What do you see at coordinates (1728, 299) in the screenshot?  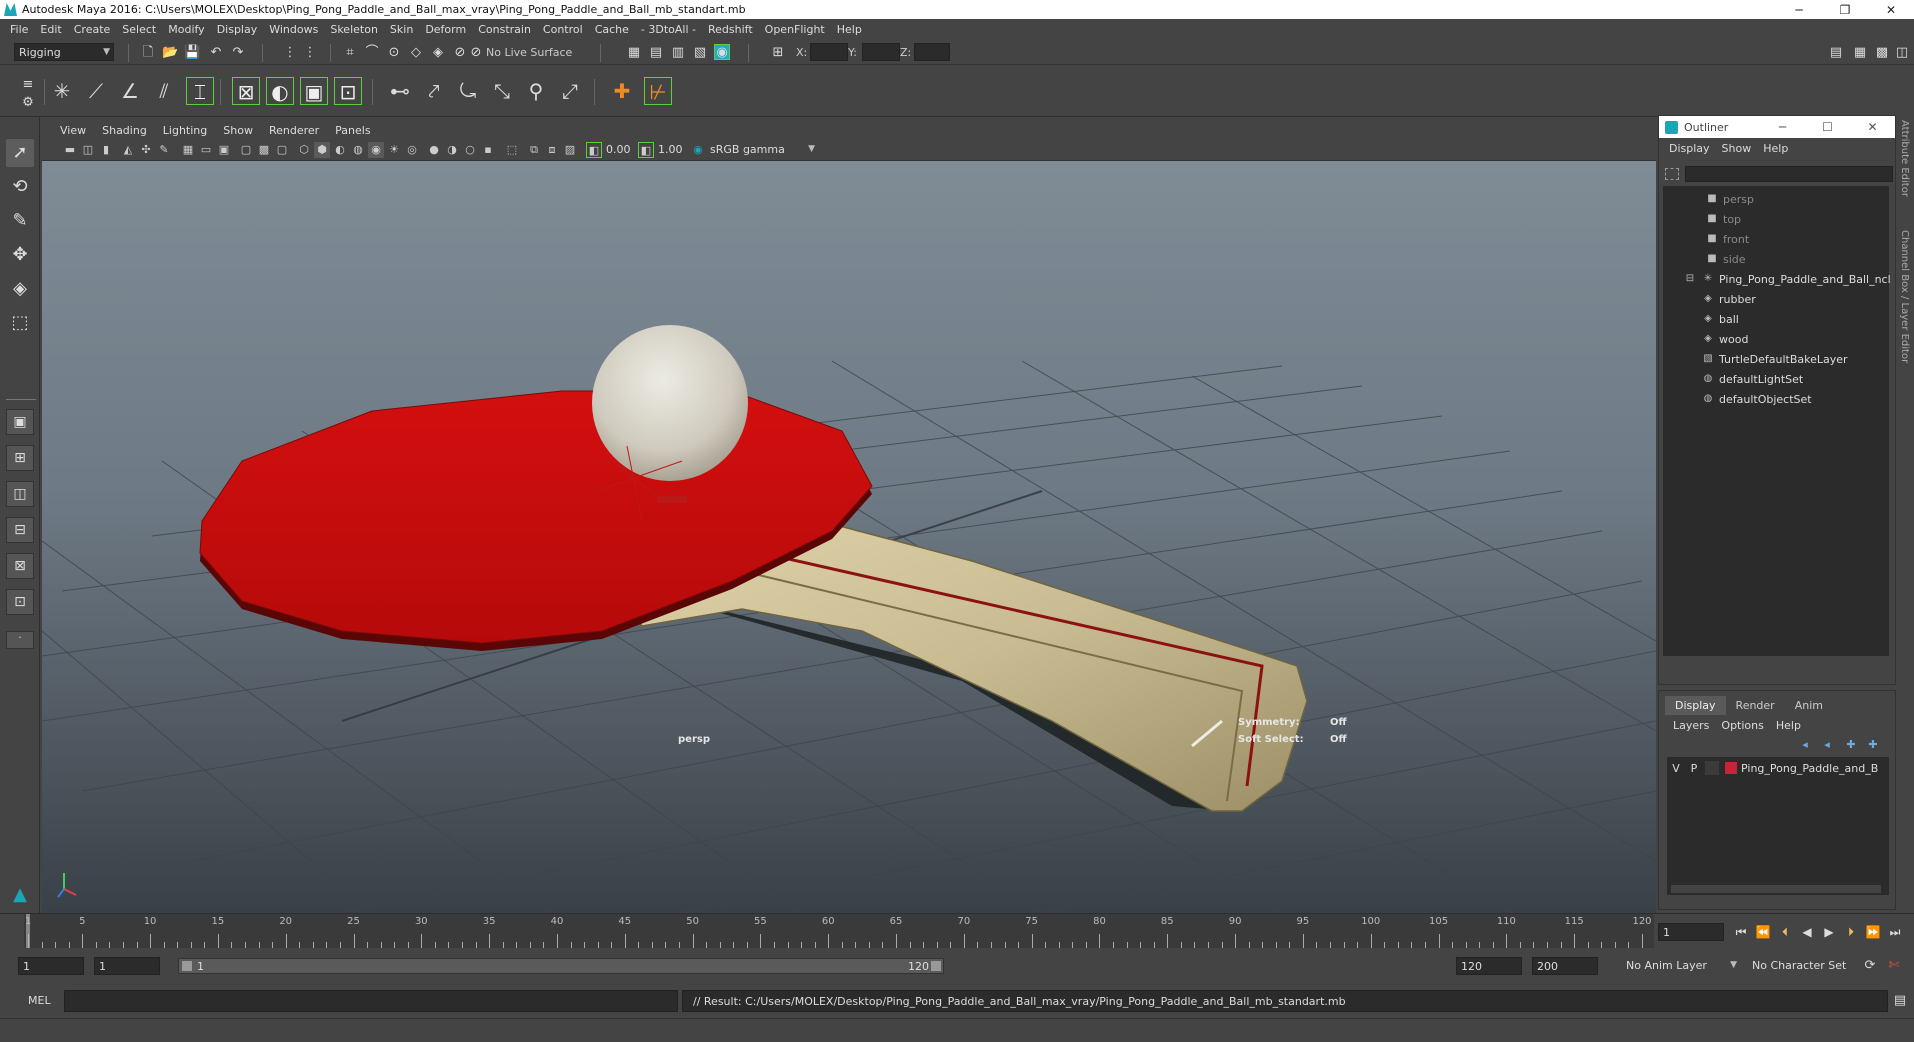 I see `outliner-item-rubber: ◈ rubber` at bounding box center [1728, 299].